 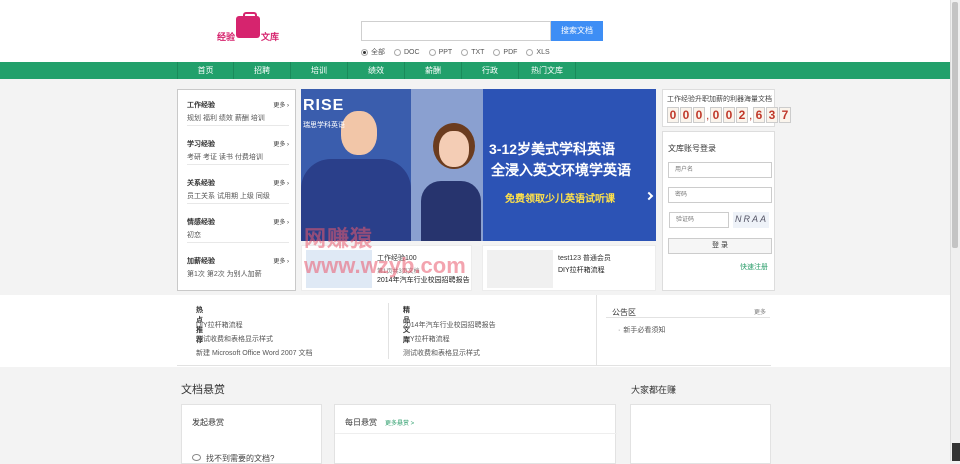 I want to click on username-field, so click(x=720, y=170).